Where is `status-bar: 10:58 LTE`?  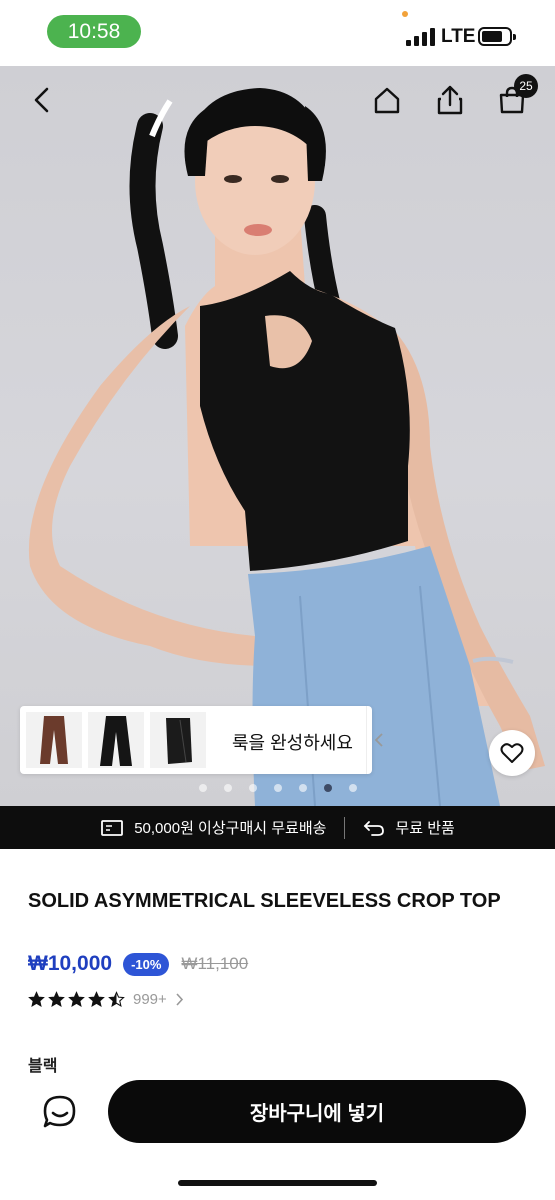
status-bar: 10:58 LTE is located at coordinates (277, 33).